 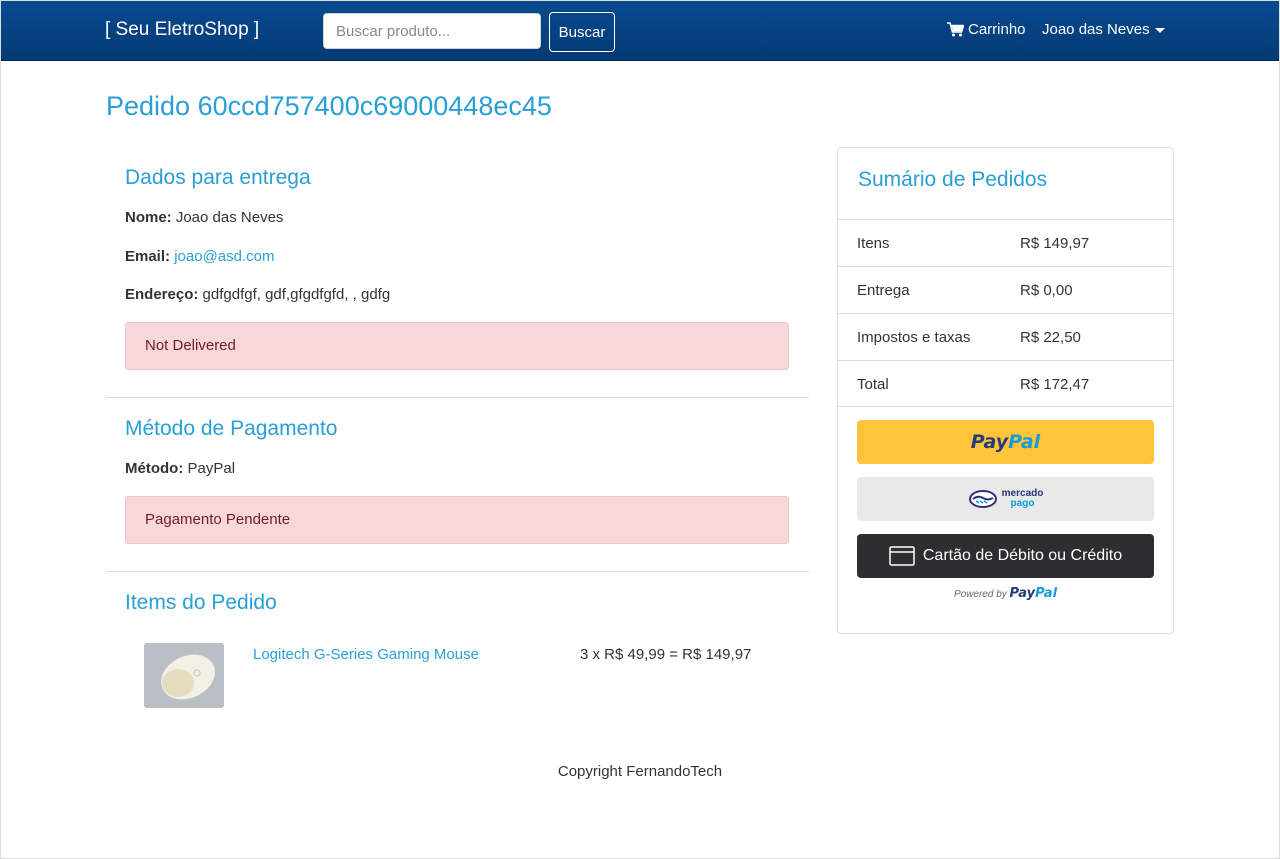 I want to click on user-name: Joao das Neves, so click(x=1096, y=29).